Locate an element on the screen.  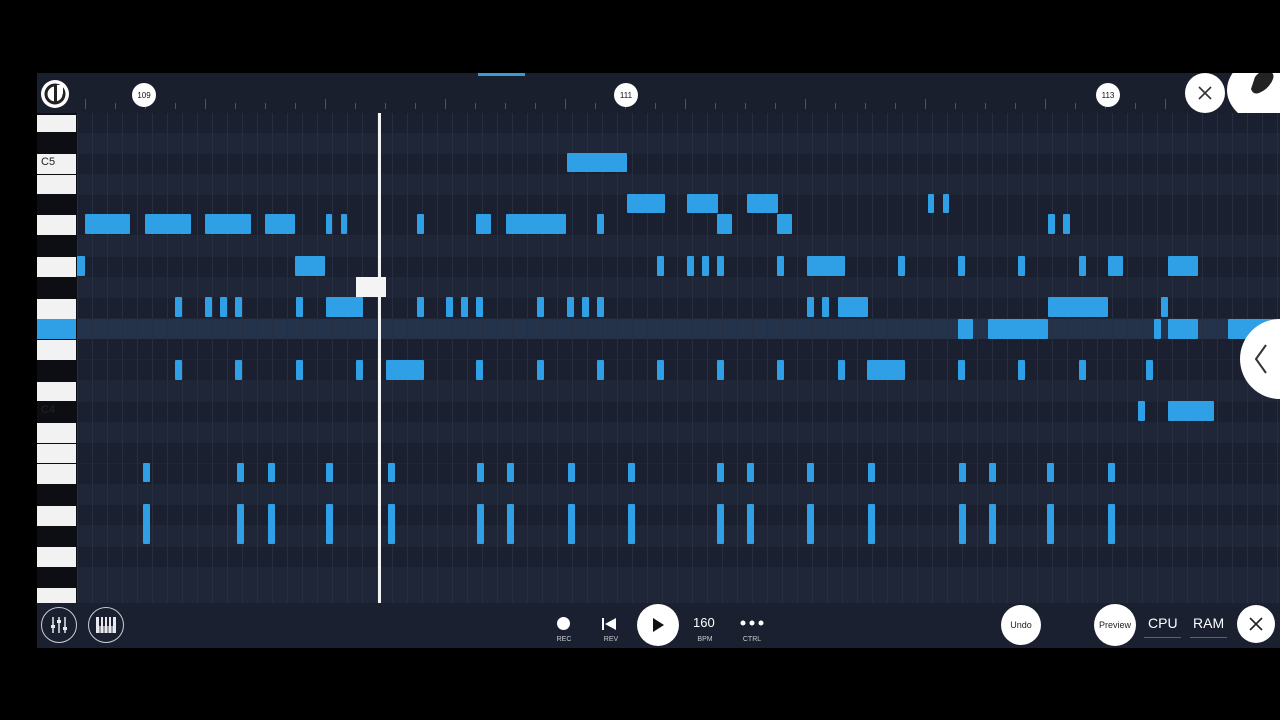
piano-key-active is located at coordinates (56, 329).